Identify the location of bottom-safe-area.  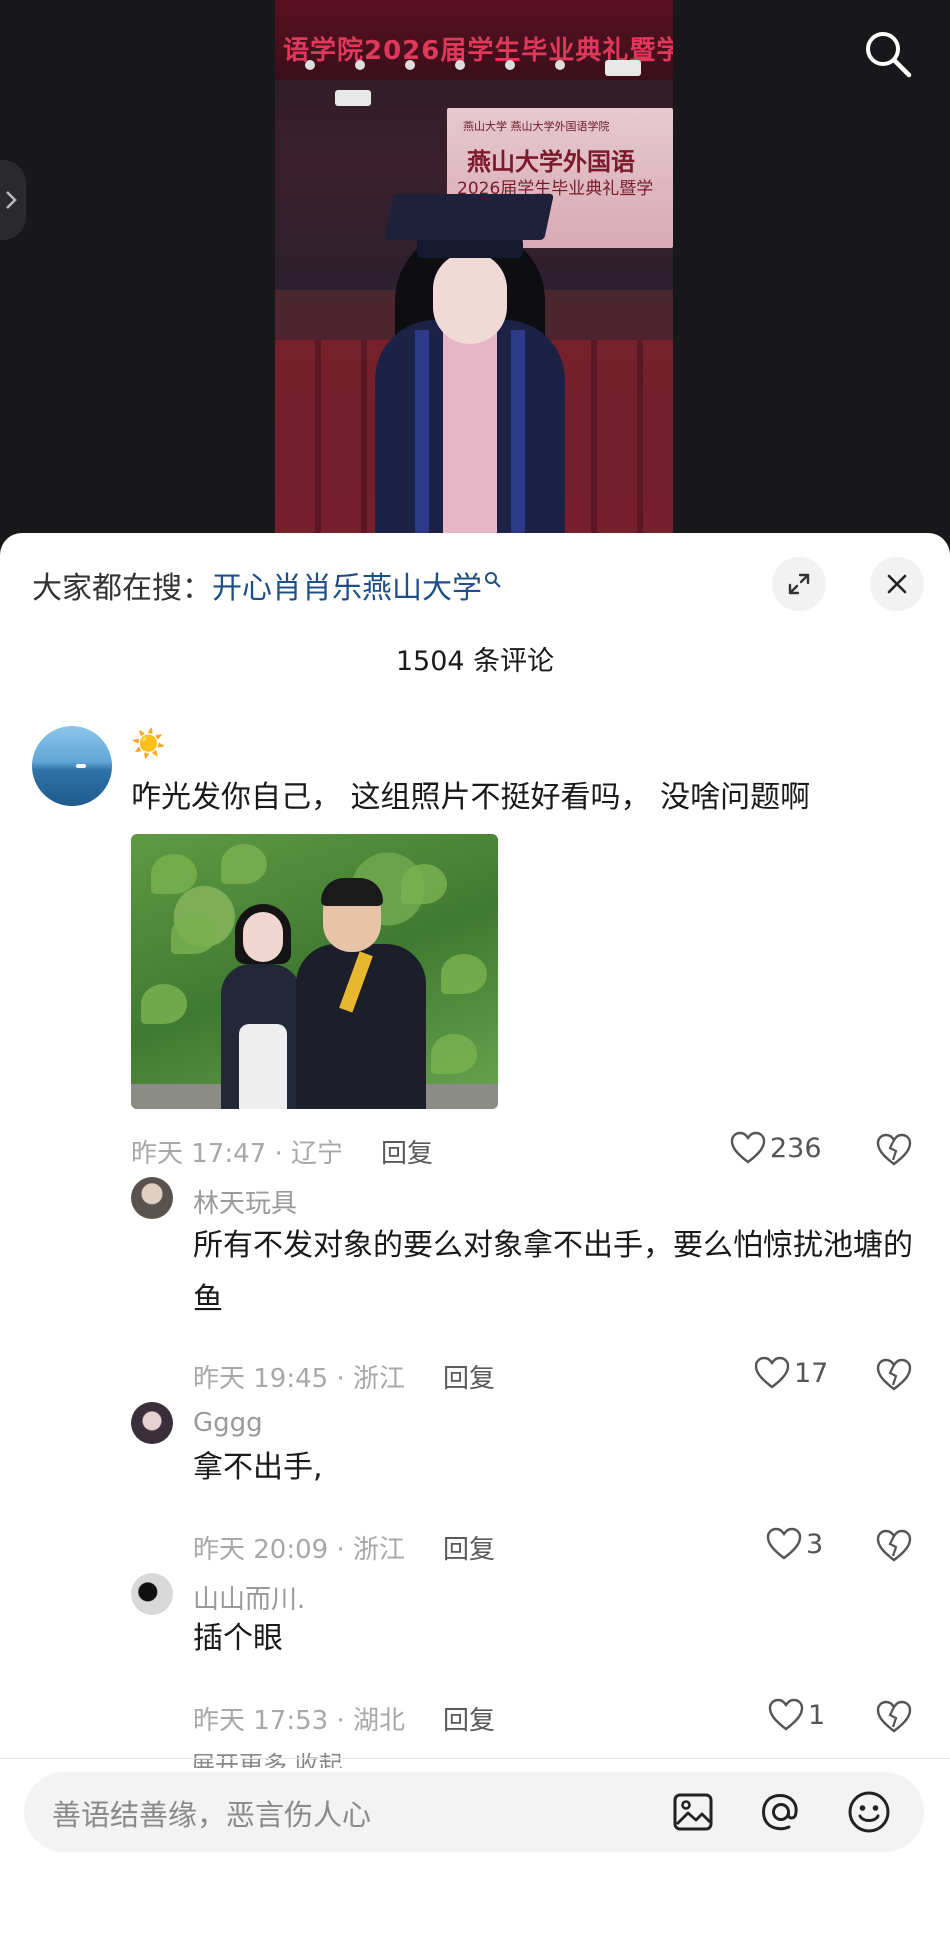
(475, 1895).